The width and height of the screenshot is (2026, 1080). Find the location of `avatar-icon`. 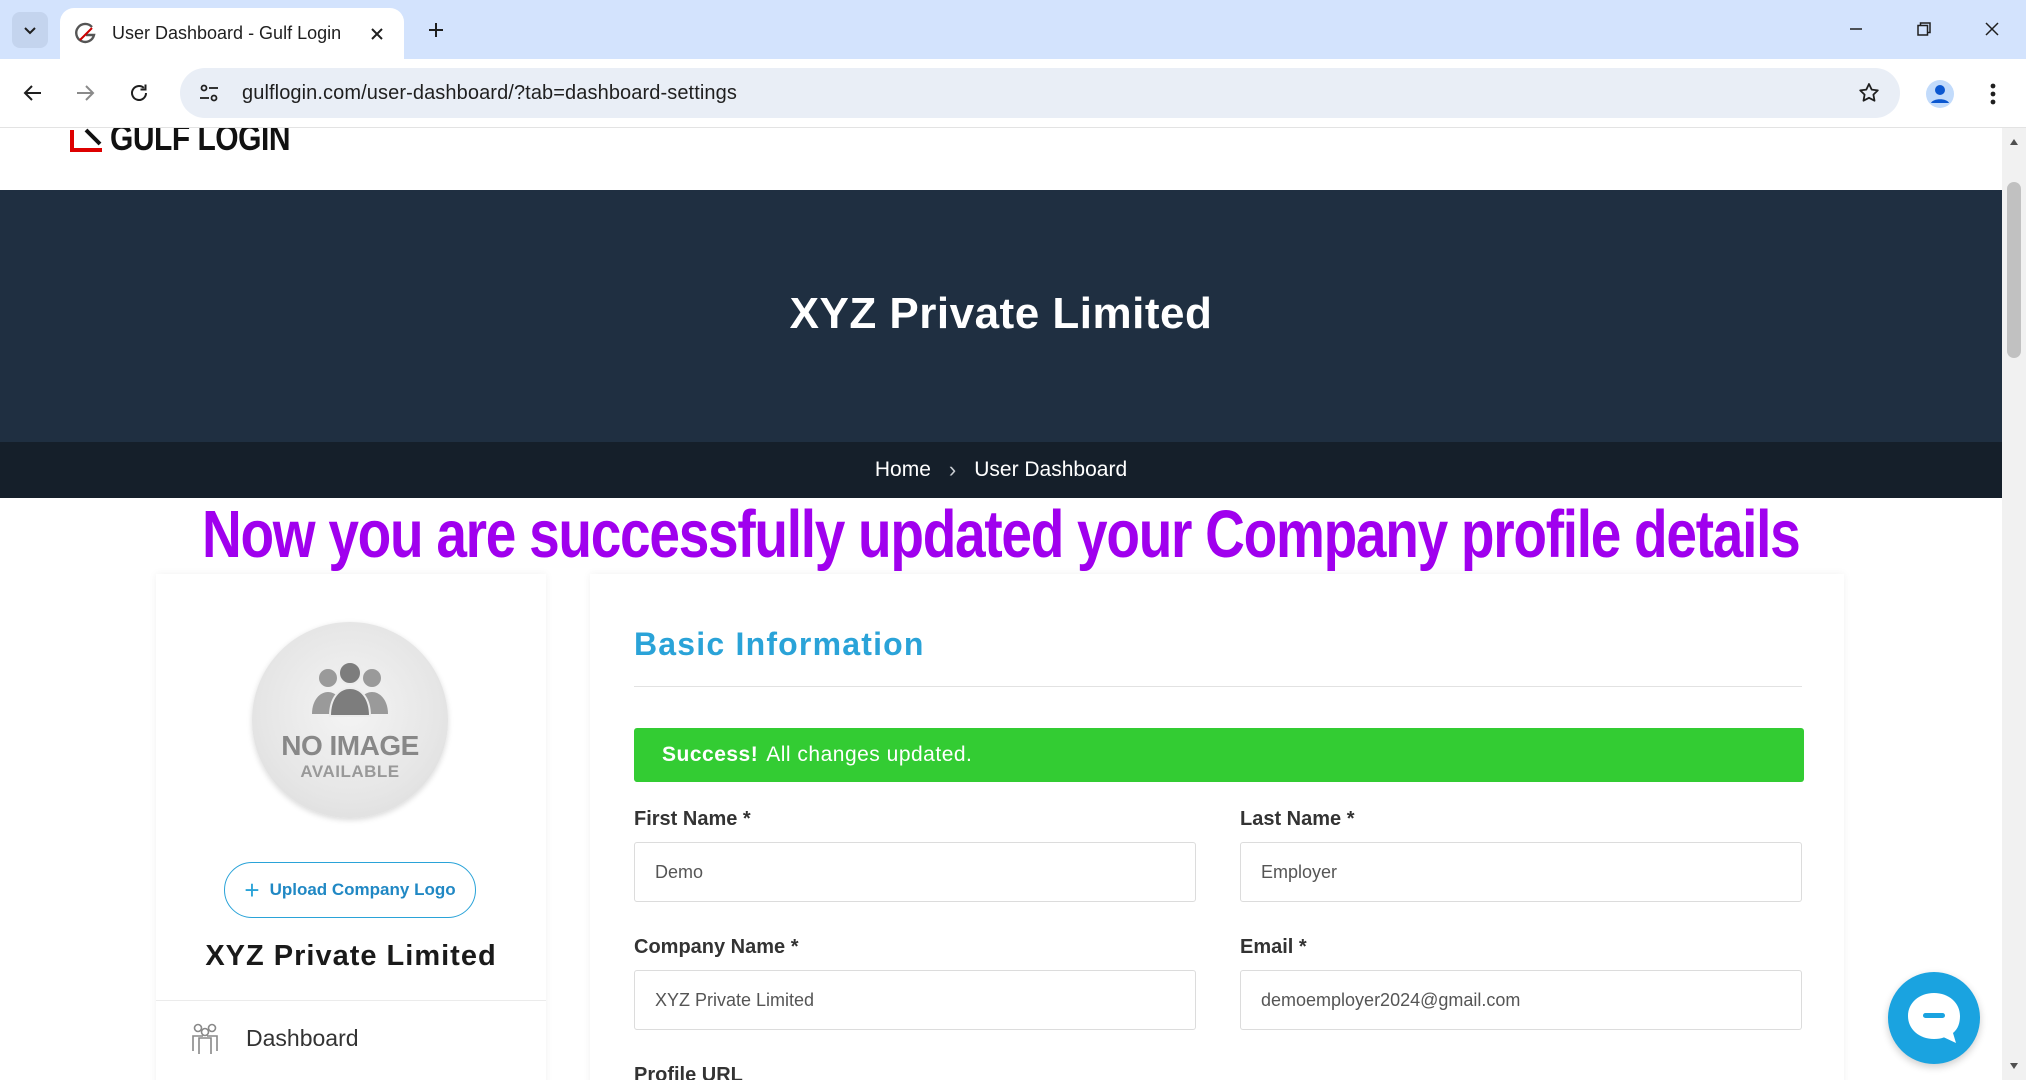

avatar-icon is located at coordinates (1940, 94).